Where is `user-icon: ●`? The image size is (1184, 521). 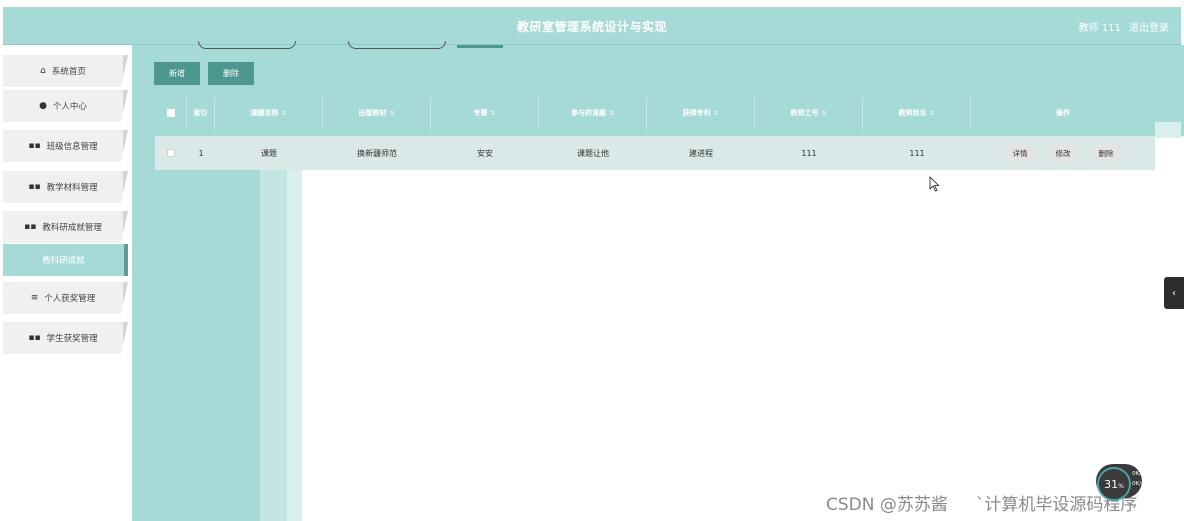 user-icon: ● is located at coordinates (43, 106).